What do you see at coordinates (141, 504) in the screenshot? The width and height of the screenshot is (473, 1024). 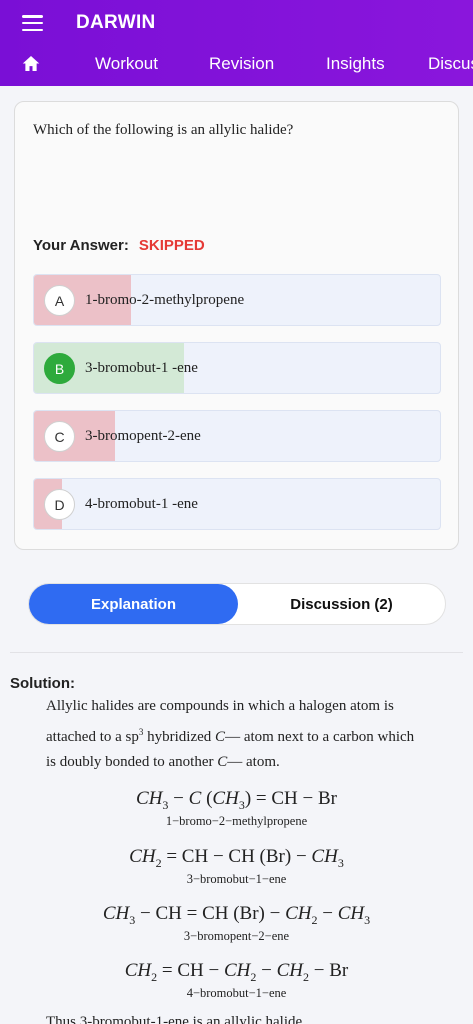 I see `option-d-text: 4-bromobut-1 -ene` at bounding box center [141, 504].